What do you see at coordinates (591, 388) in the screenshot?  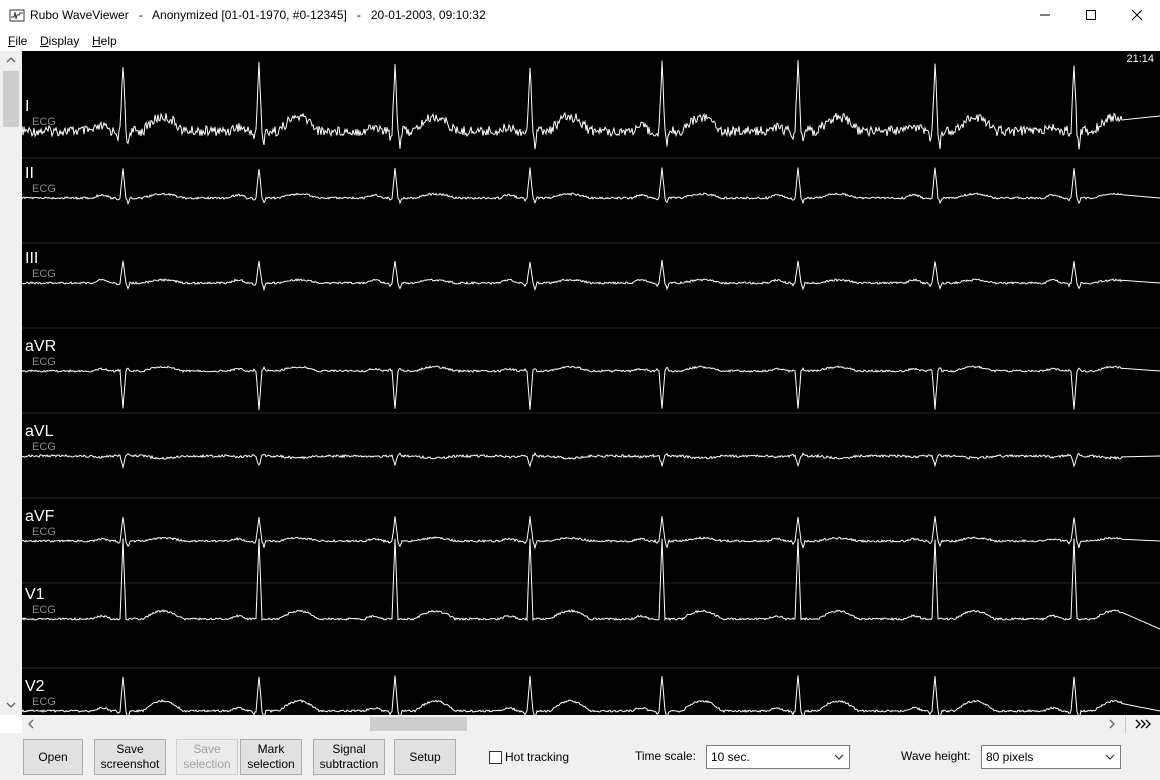 I see `waveform-trace-avr` at bounding box center [591, 388].